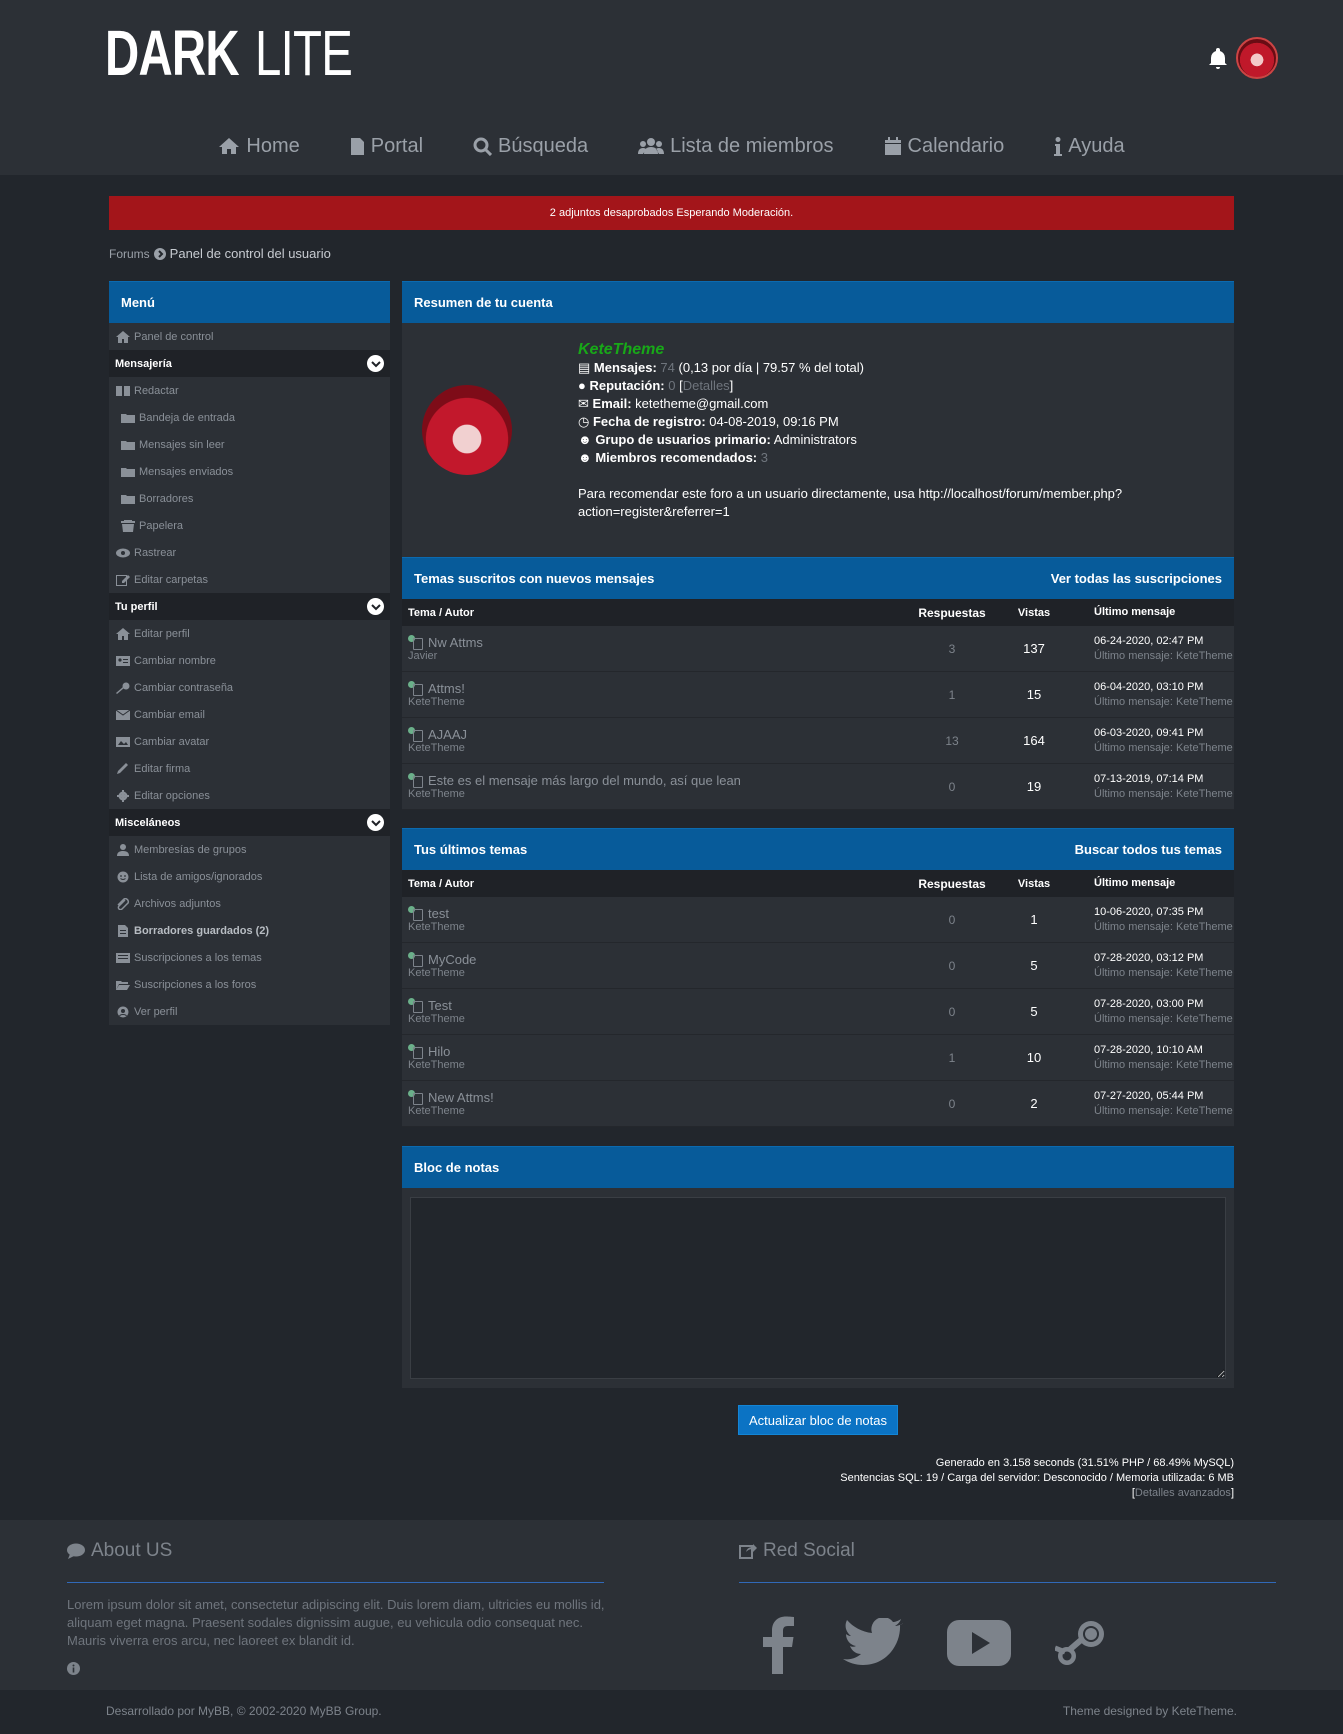  Describe the element at coordinates (249, 498) in the screenshot. I see `sidebar-item-drafts: Borradores` at that location.